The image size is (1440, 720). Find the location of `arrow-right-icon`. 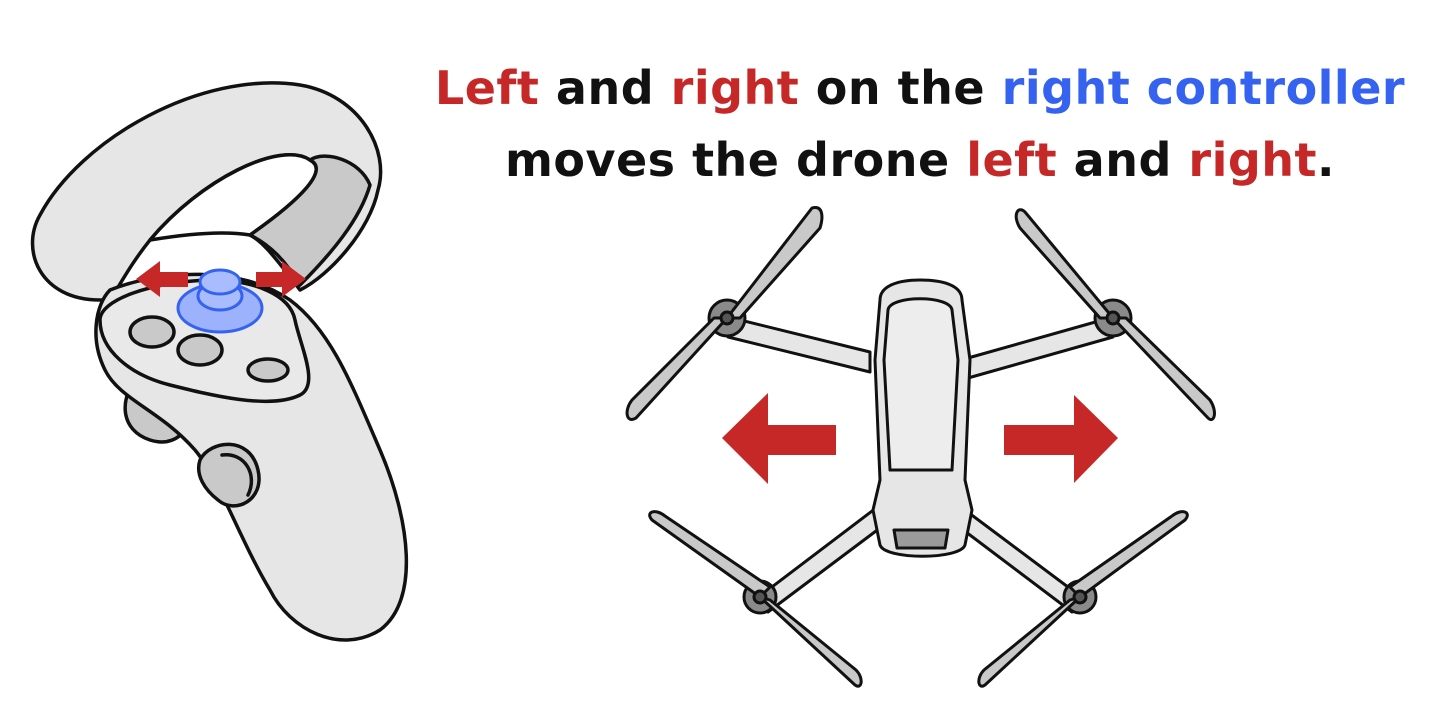

arrow-right-icon is located at coordinates (1061, 439).